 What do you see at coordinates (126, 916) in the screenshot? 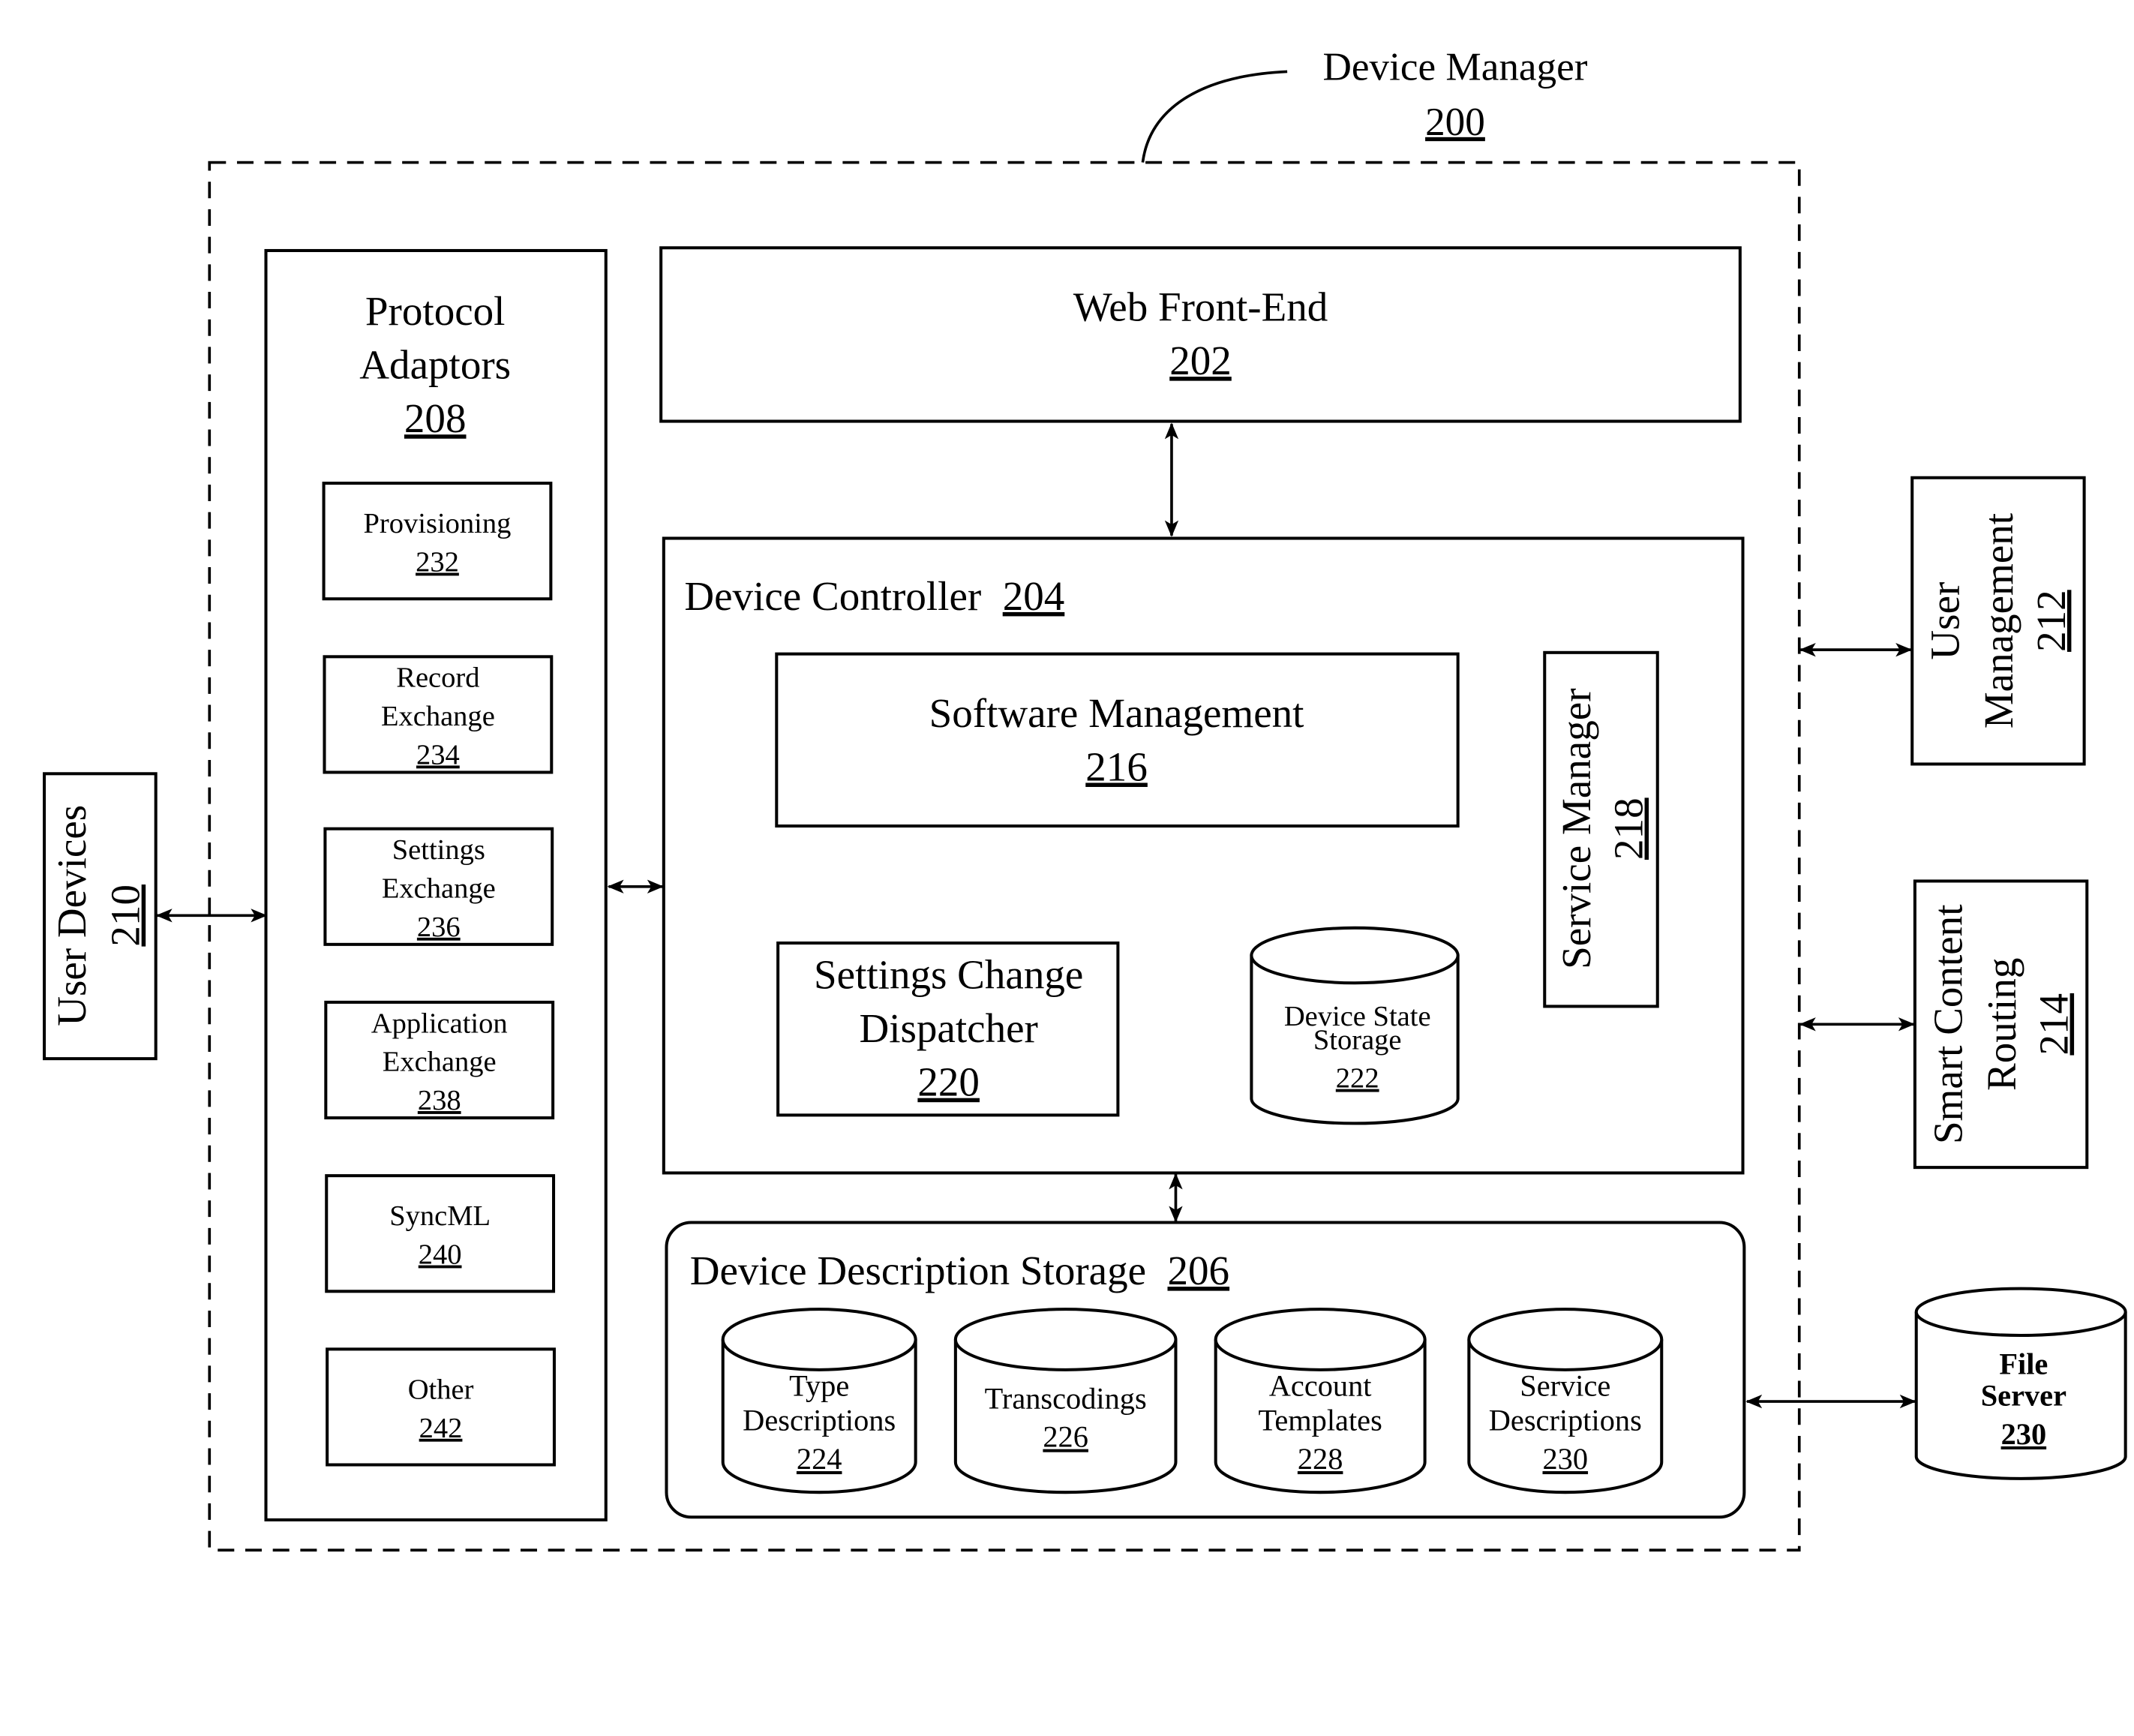
I see `user-devices-ref: 210` at bounding box center [126, 916].